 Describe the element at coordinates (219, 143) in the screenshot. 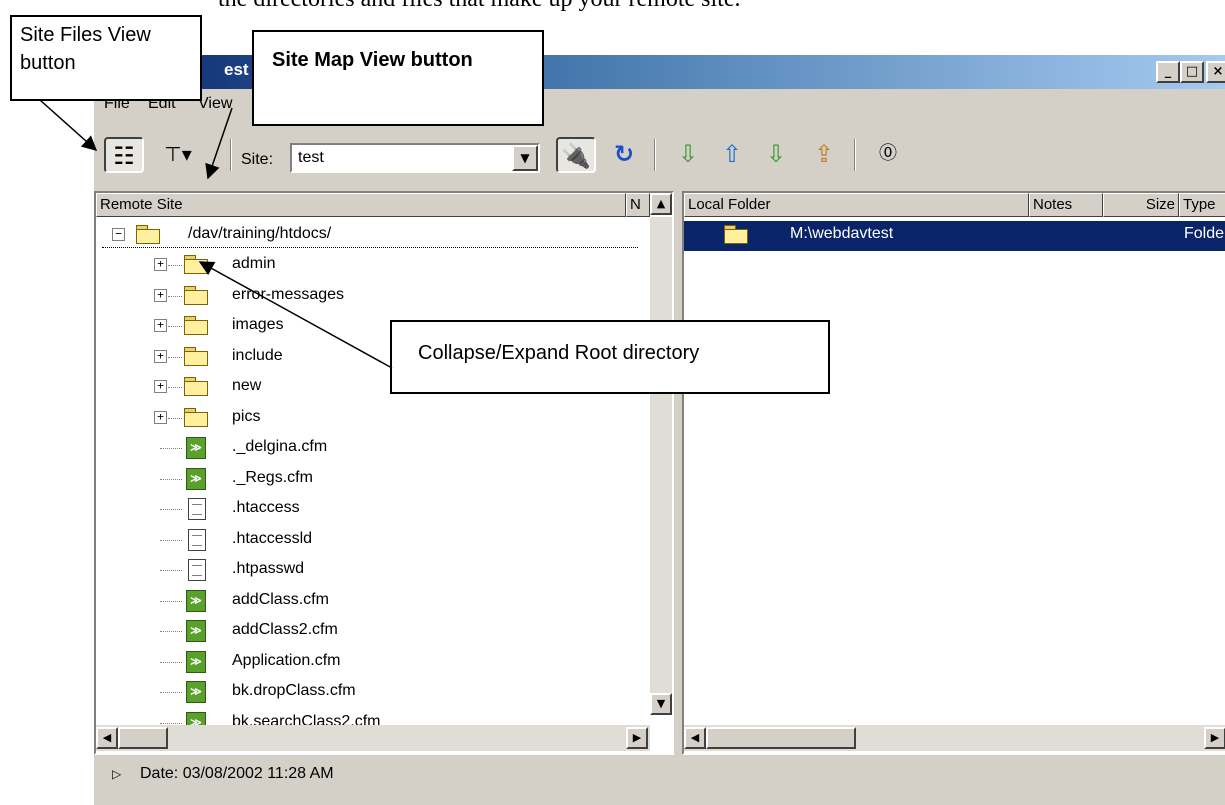

I see `site-map-arrow` at that location.